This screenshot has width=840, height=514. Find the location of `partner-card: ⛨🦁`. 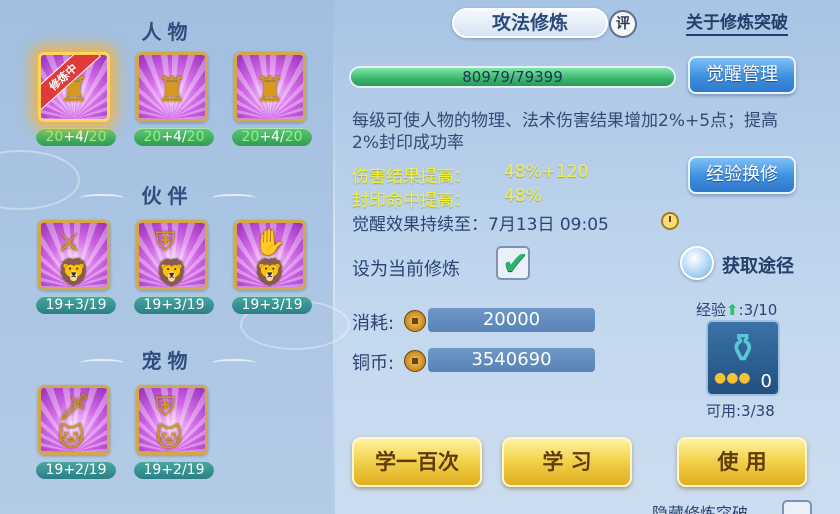

partner-card: ⛨🦁 is located at coordinates (172, 255).